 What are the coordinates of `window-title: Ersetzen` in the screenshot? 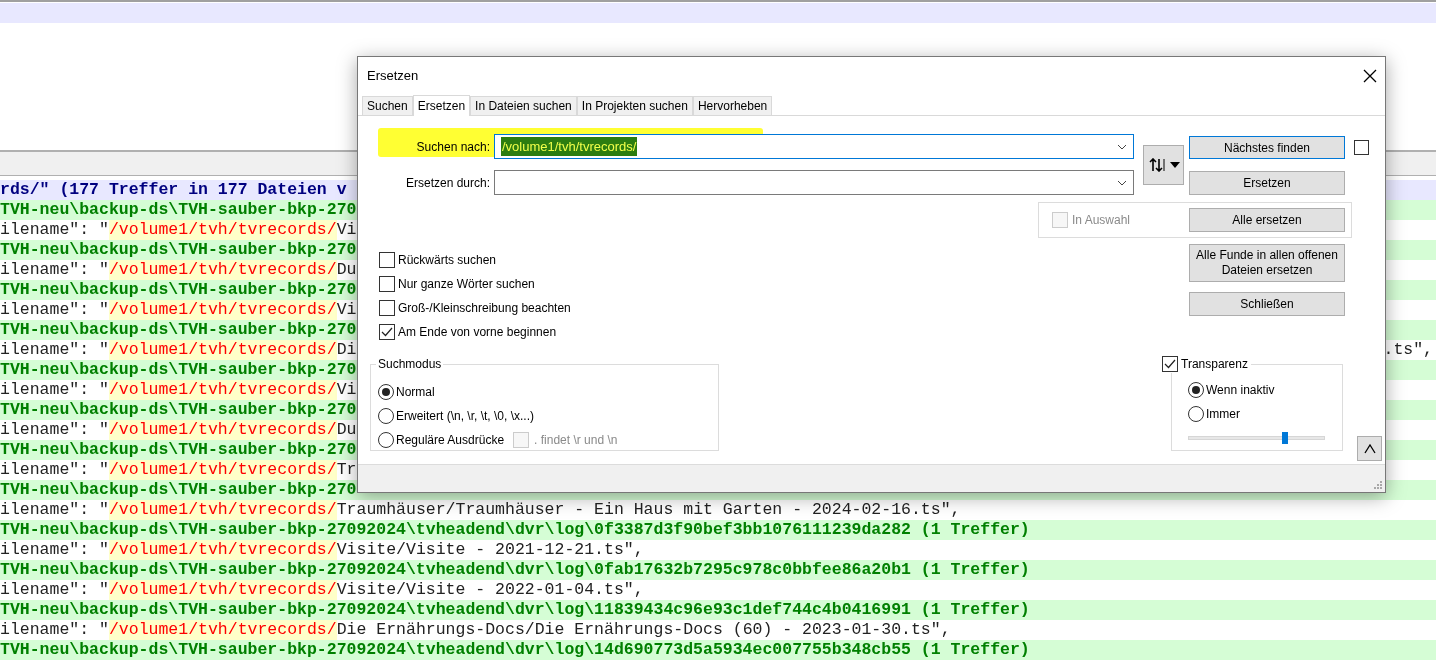 It's located at (393, 76).